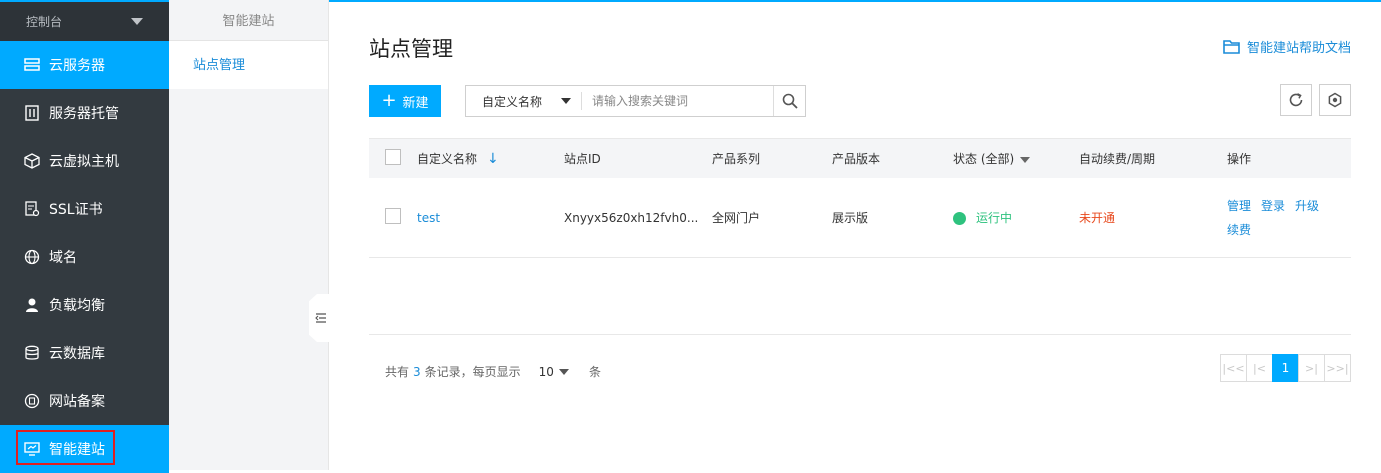 The width and height of the screenshot is (1381, 473). Describe the element at coordinates (415, 103) in the screenshot. I see `new-button-label: 新建` at that location.